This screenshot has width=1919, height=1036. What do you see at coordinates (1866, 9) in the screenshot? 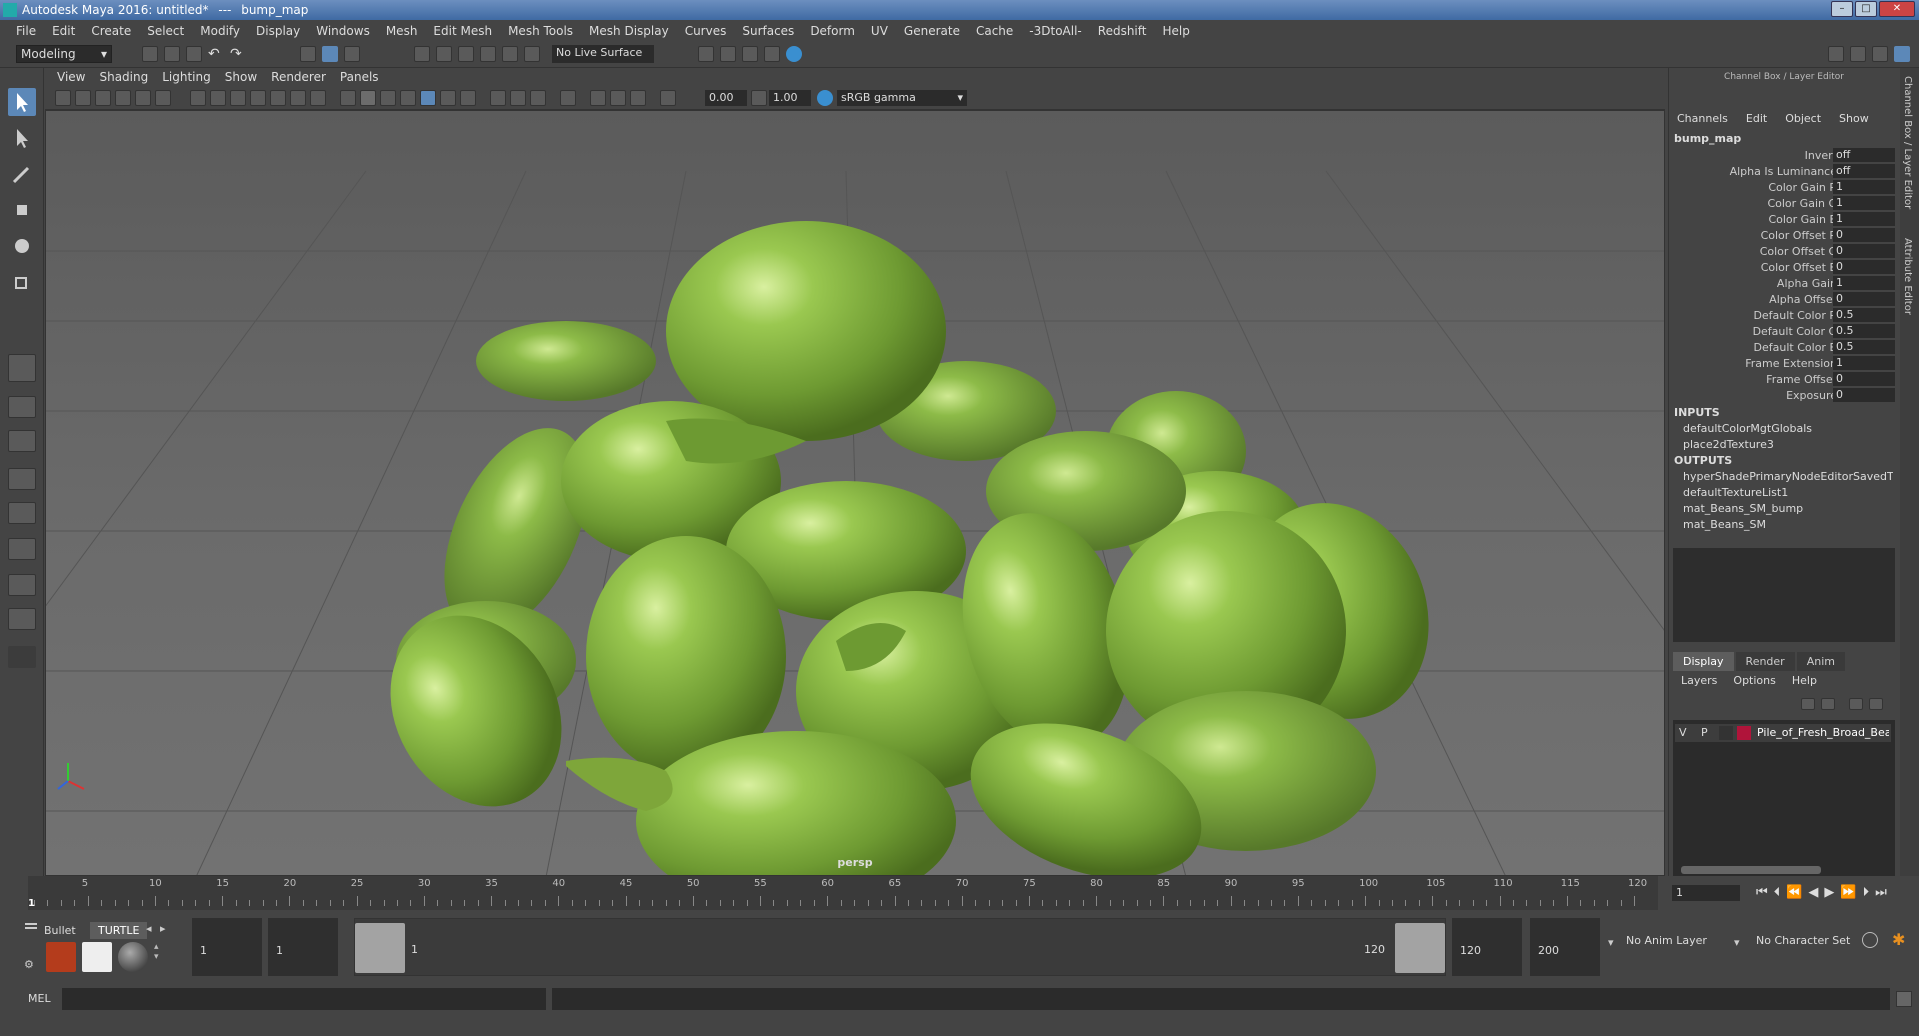
I see `maximize-button: □` at bounding box center [1866, 9].